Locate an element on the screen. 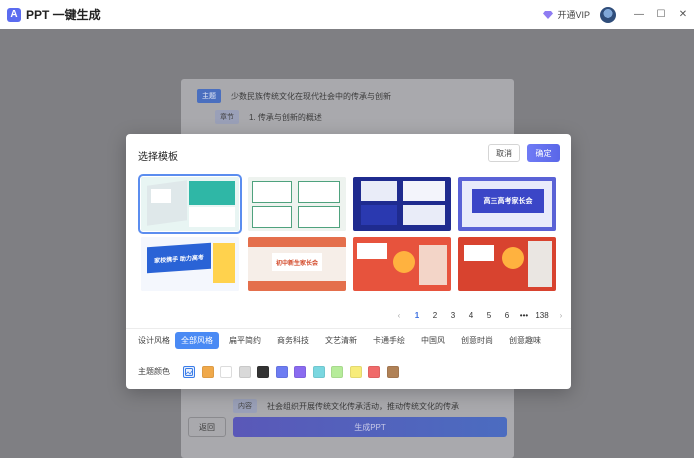 The height and width of the screenshot is (458, 694). color-swatch-blue is located at coordinates (281, 371).